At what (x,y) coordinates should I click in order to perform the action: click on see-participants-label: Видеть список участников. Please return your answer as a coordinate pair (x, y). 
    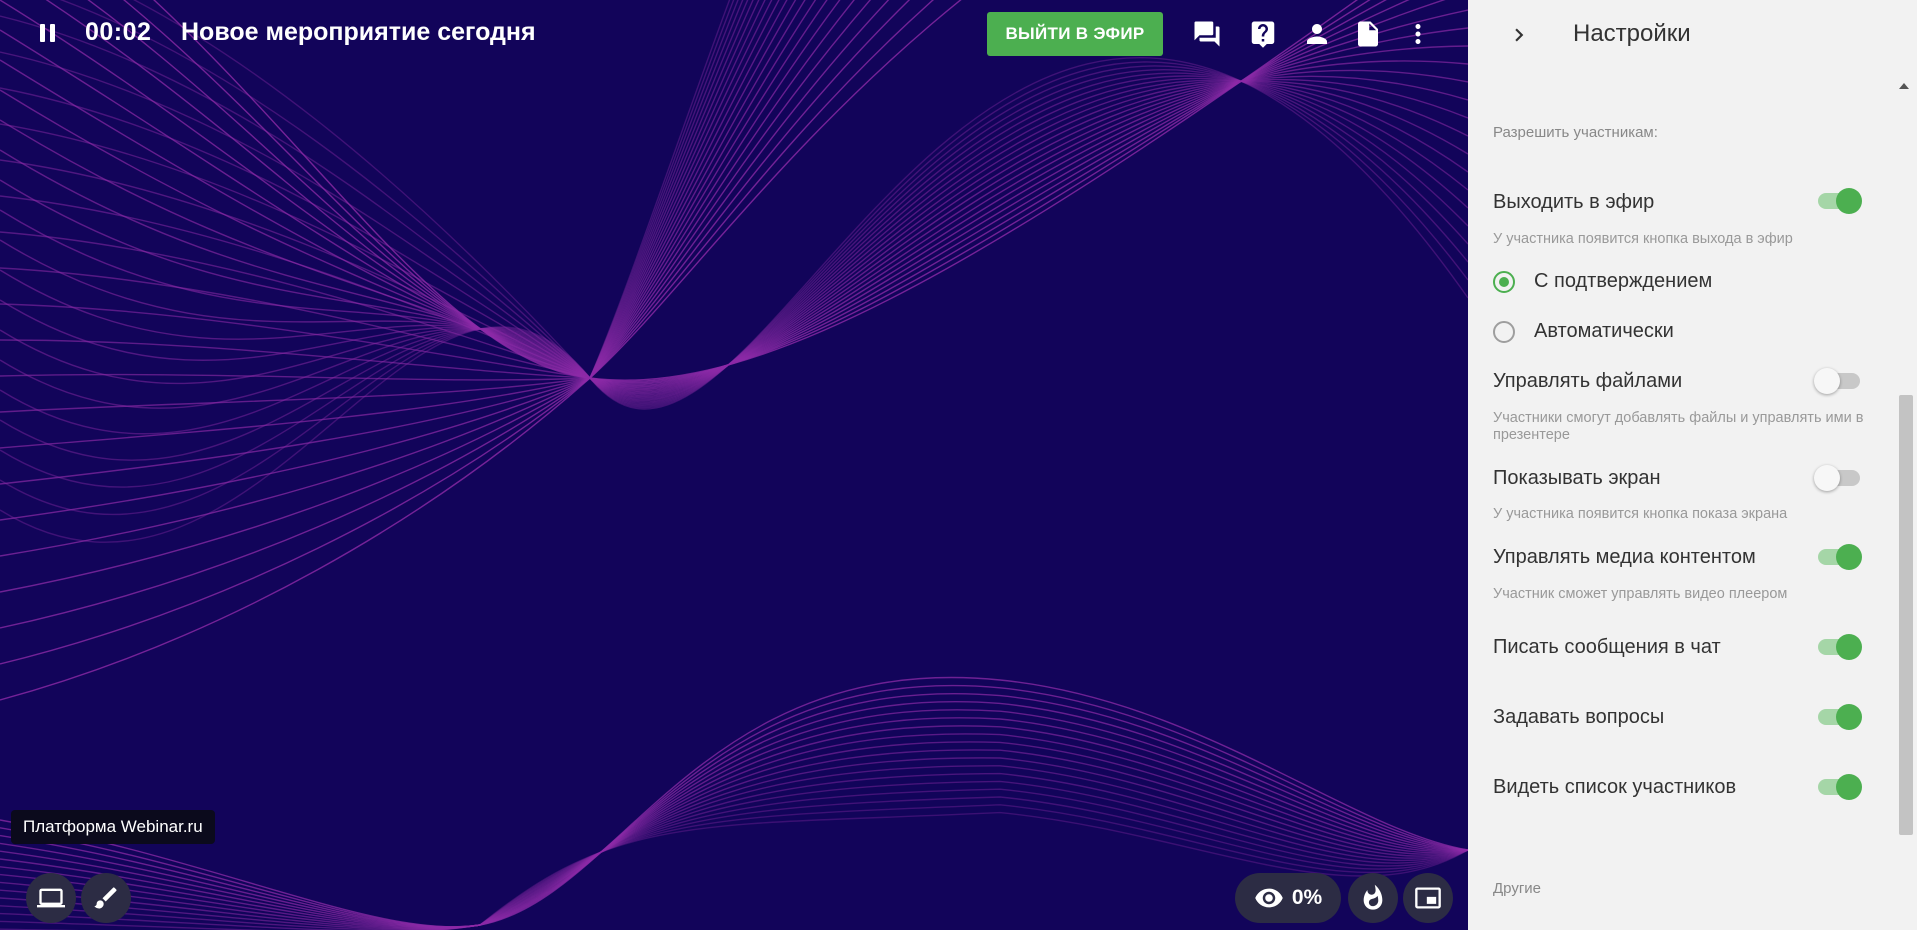
    Looking at the image, I should click on (1615, 787).